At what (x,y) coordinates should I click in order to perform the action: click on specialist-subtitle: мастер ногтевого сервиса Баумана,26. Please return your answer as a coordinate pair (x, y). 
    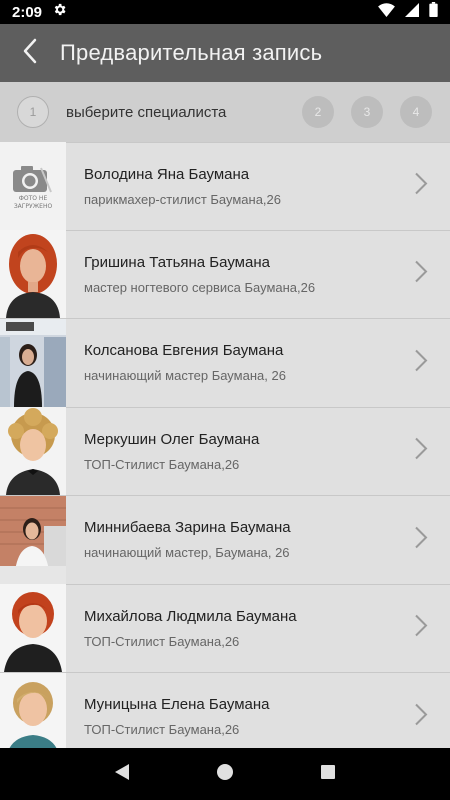
    Looking at the image, I should click on (200, 287).